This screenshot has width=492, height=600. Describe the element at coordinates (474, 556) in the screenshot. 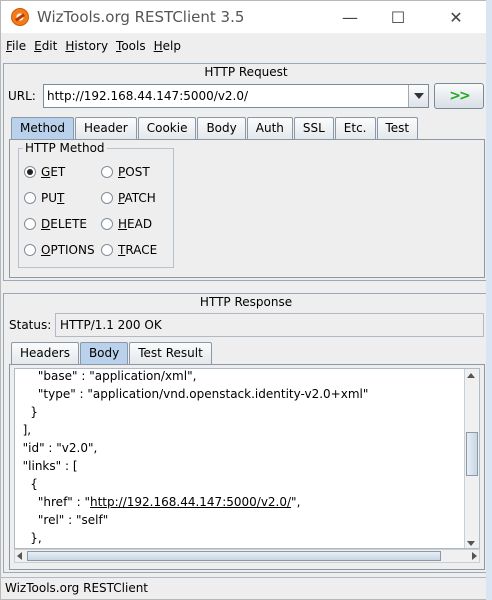

I see `scroll-right-icon` at that location.